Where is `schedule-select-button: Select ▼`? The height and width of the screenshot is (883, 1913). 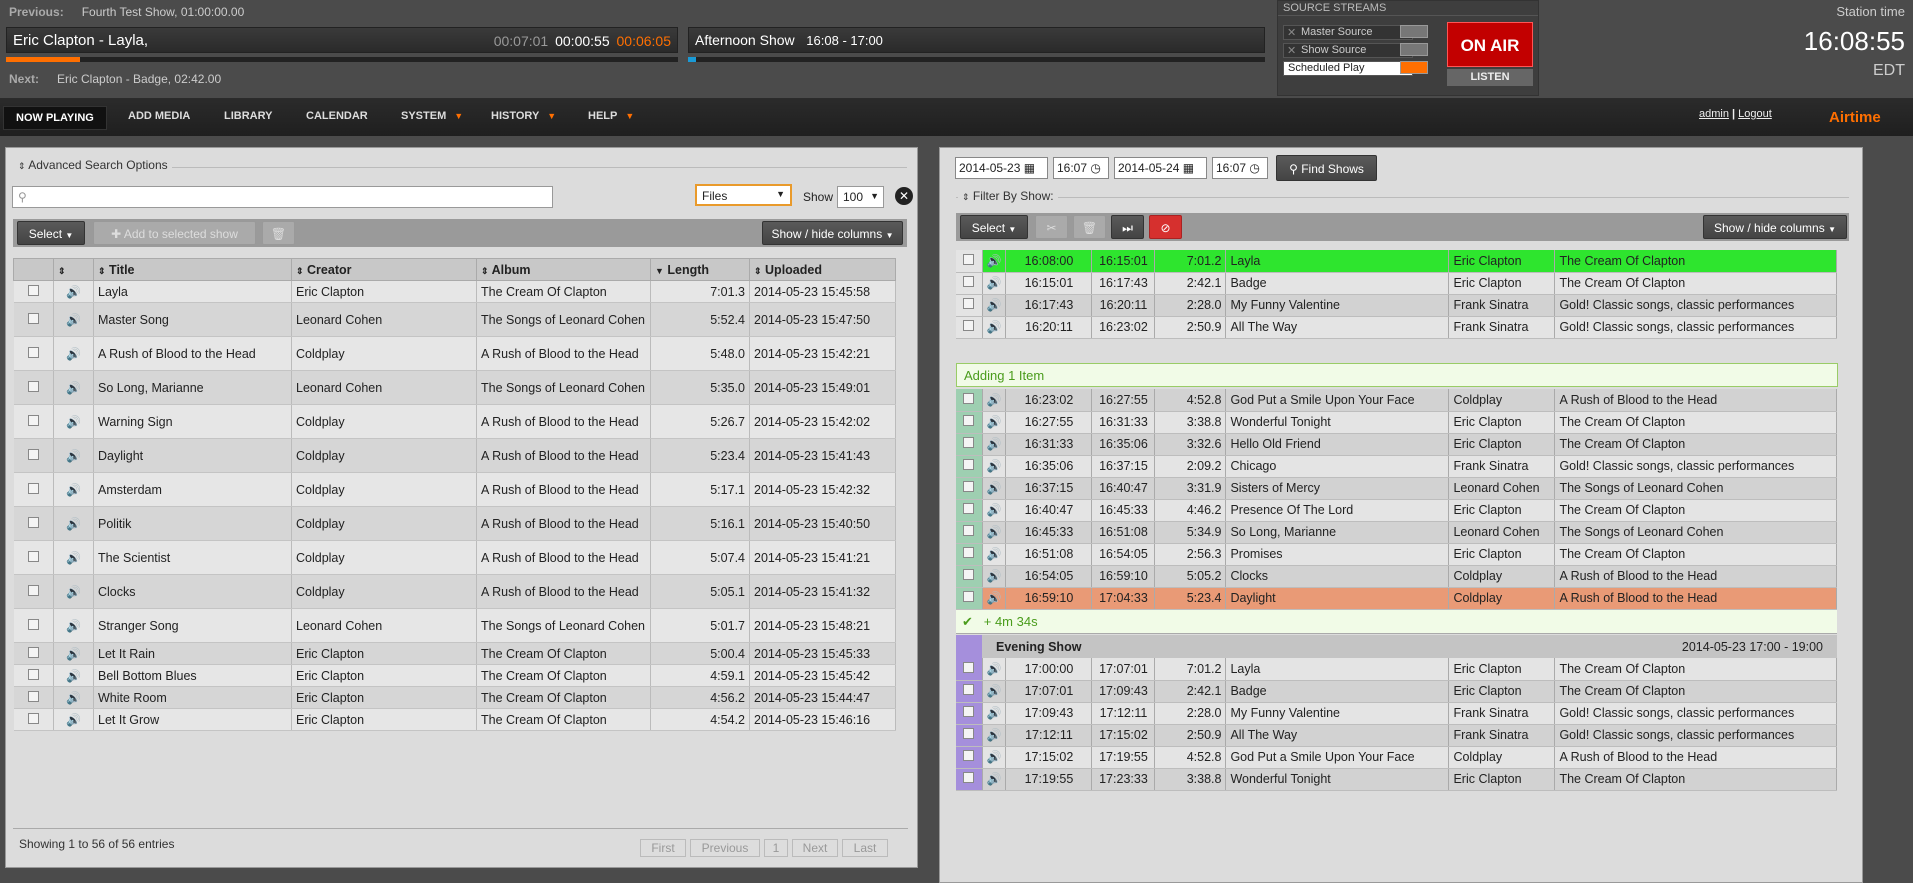
schedule-select-button: Select ▼ is located at coordinates (994, 227).